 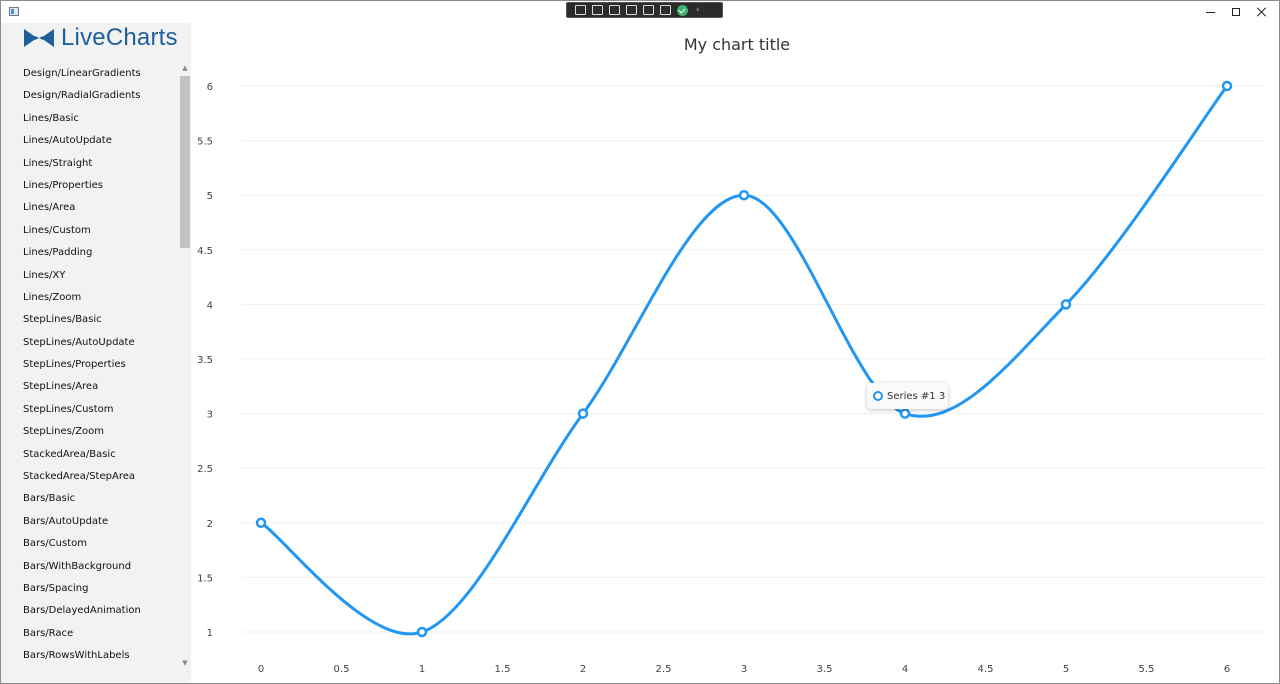 I want to click on scroll-thumb, so click(x=185, y=162).